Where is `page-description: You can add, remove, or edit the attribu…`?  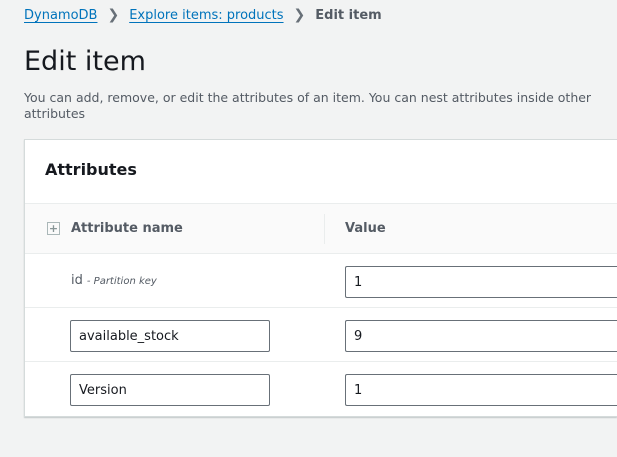 page-description: You can add, remove, or edit the attribu… is located at coordinates (308, 105).